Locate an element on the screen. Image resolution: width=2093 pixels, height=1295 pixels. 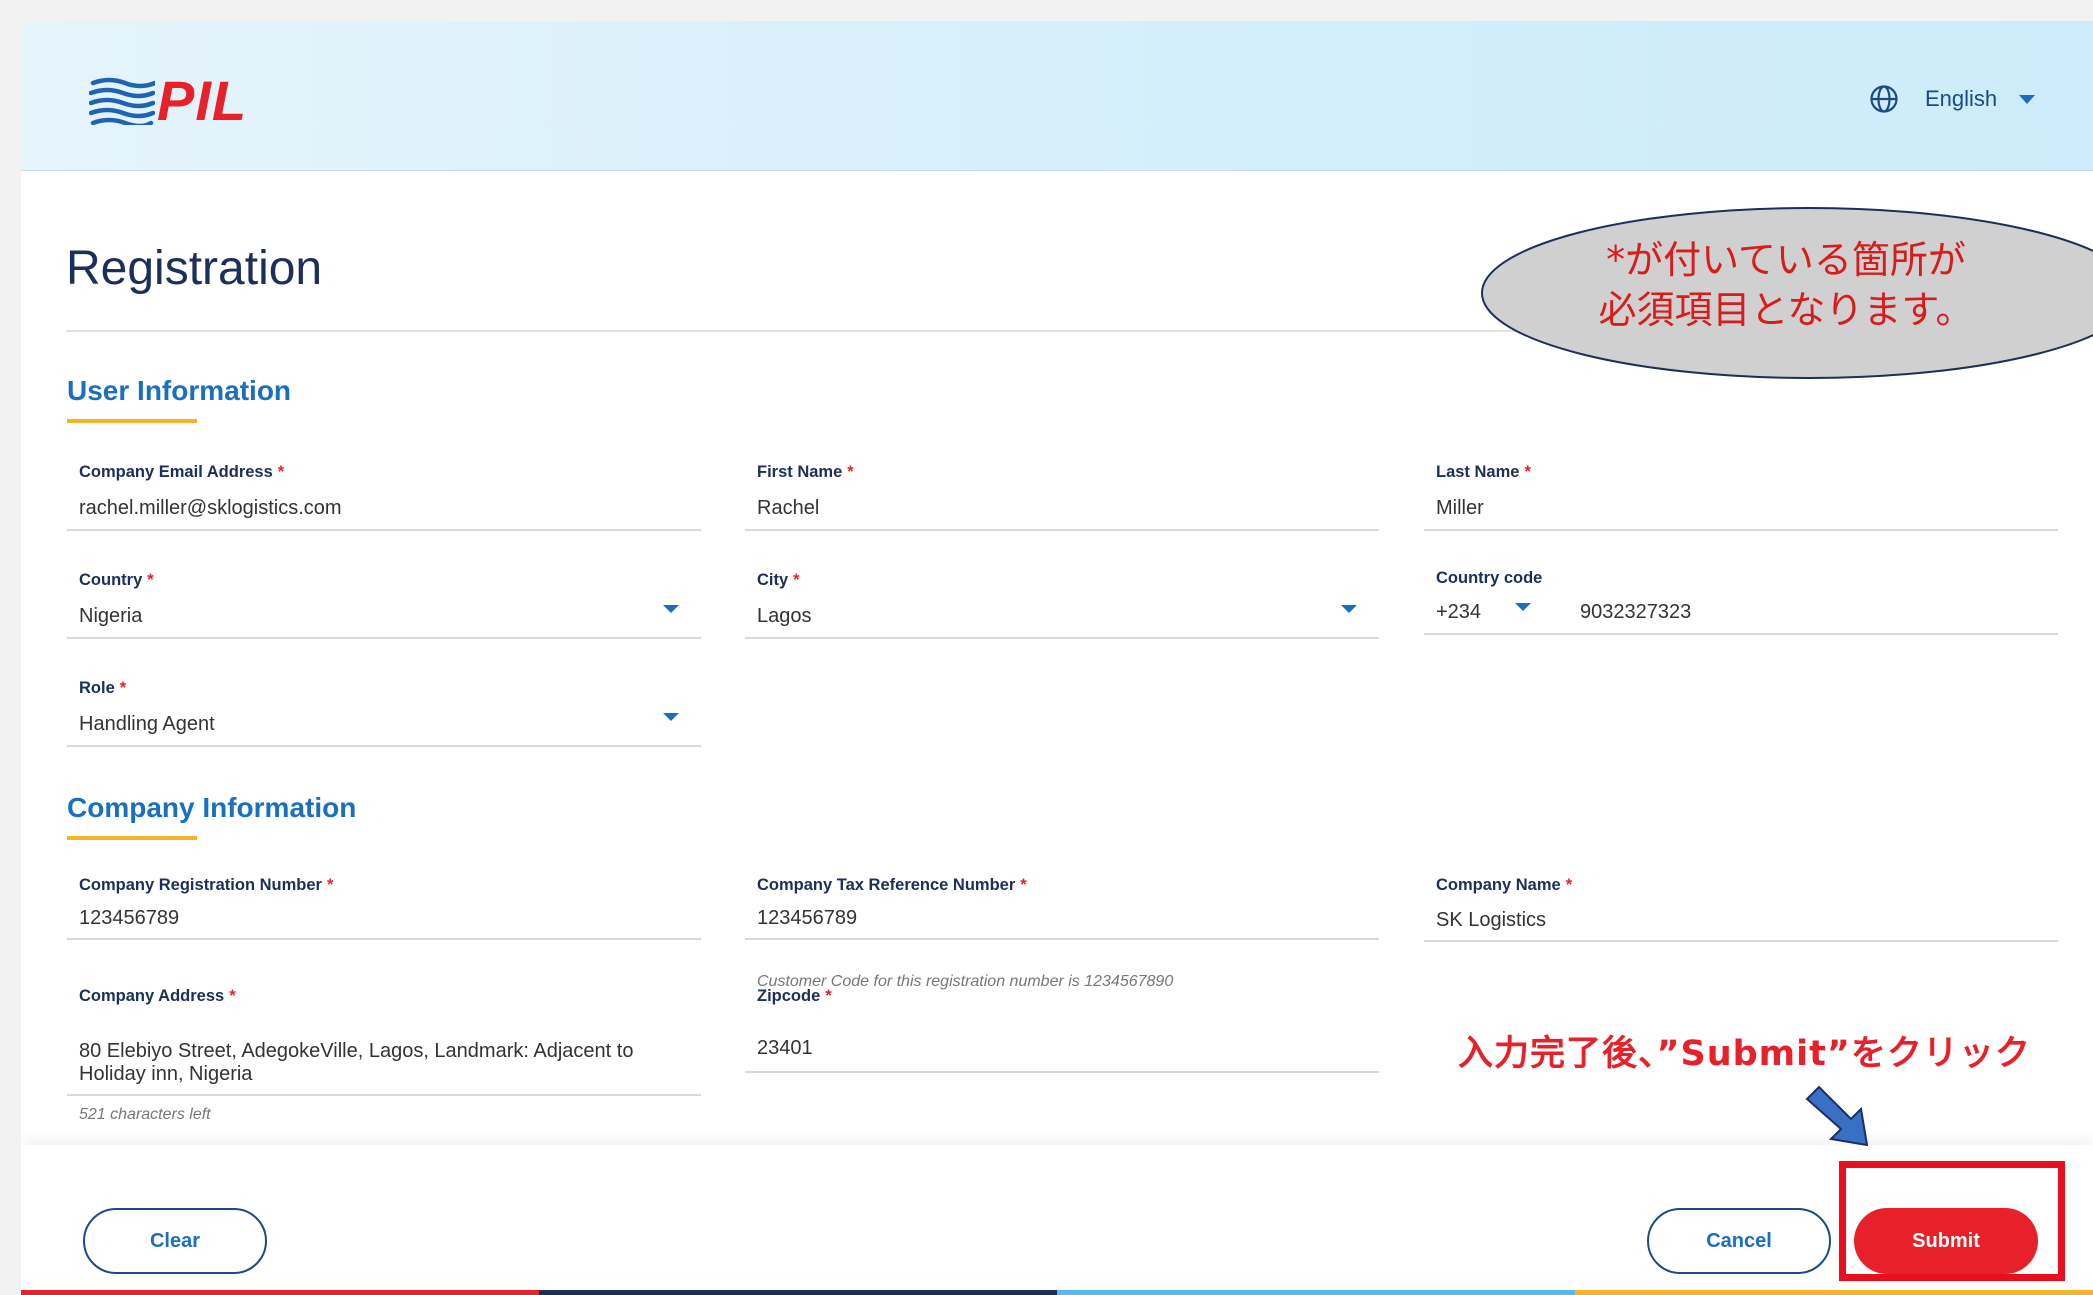
submit-instruction: 入力完了後、”Submit”をクリック is located at coordinates (1744, 1054).